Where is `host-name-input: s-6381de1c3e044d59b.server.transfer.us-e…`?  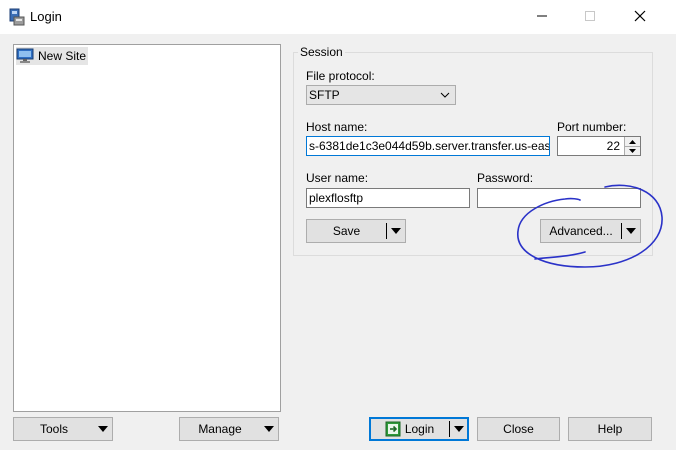
host-name-input: s-6381de1c3e044d59b.server.transfer.us-e… is located at coordinates (428, 146).